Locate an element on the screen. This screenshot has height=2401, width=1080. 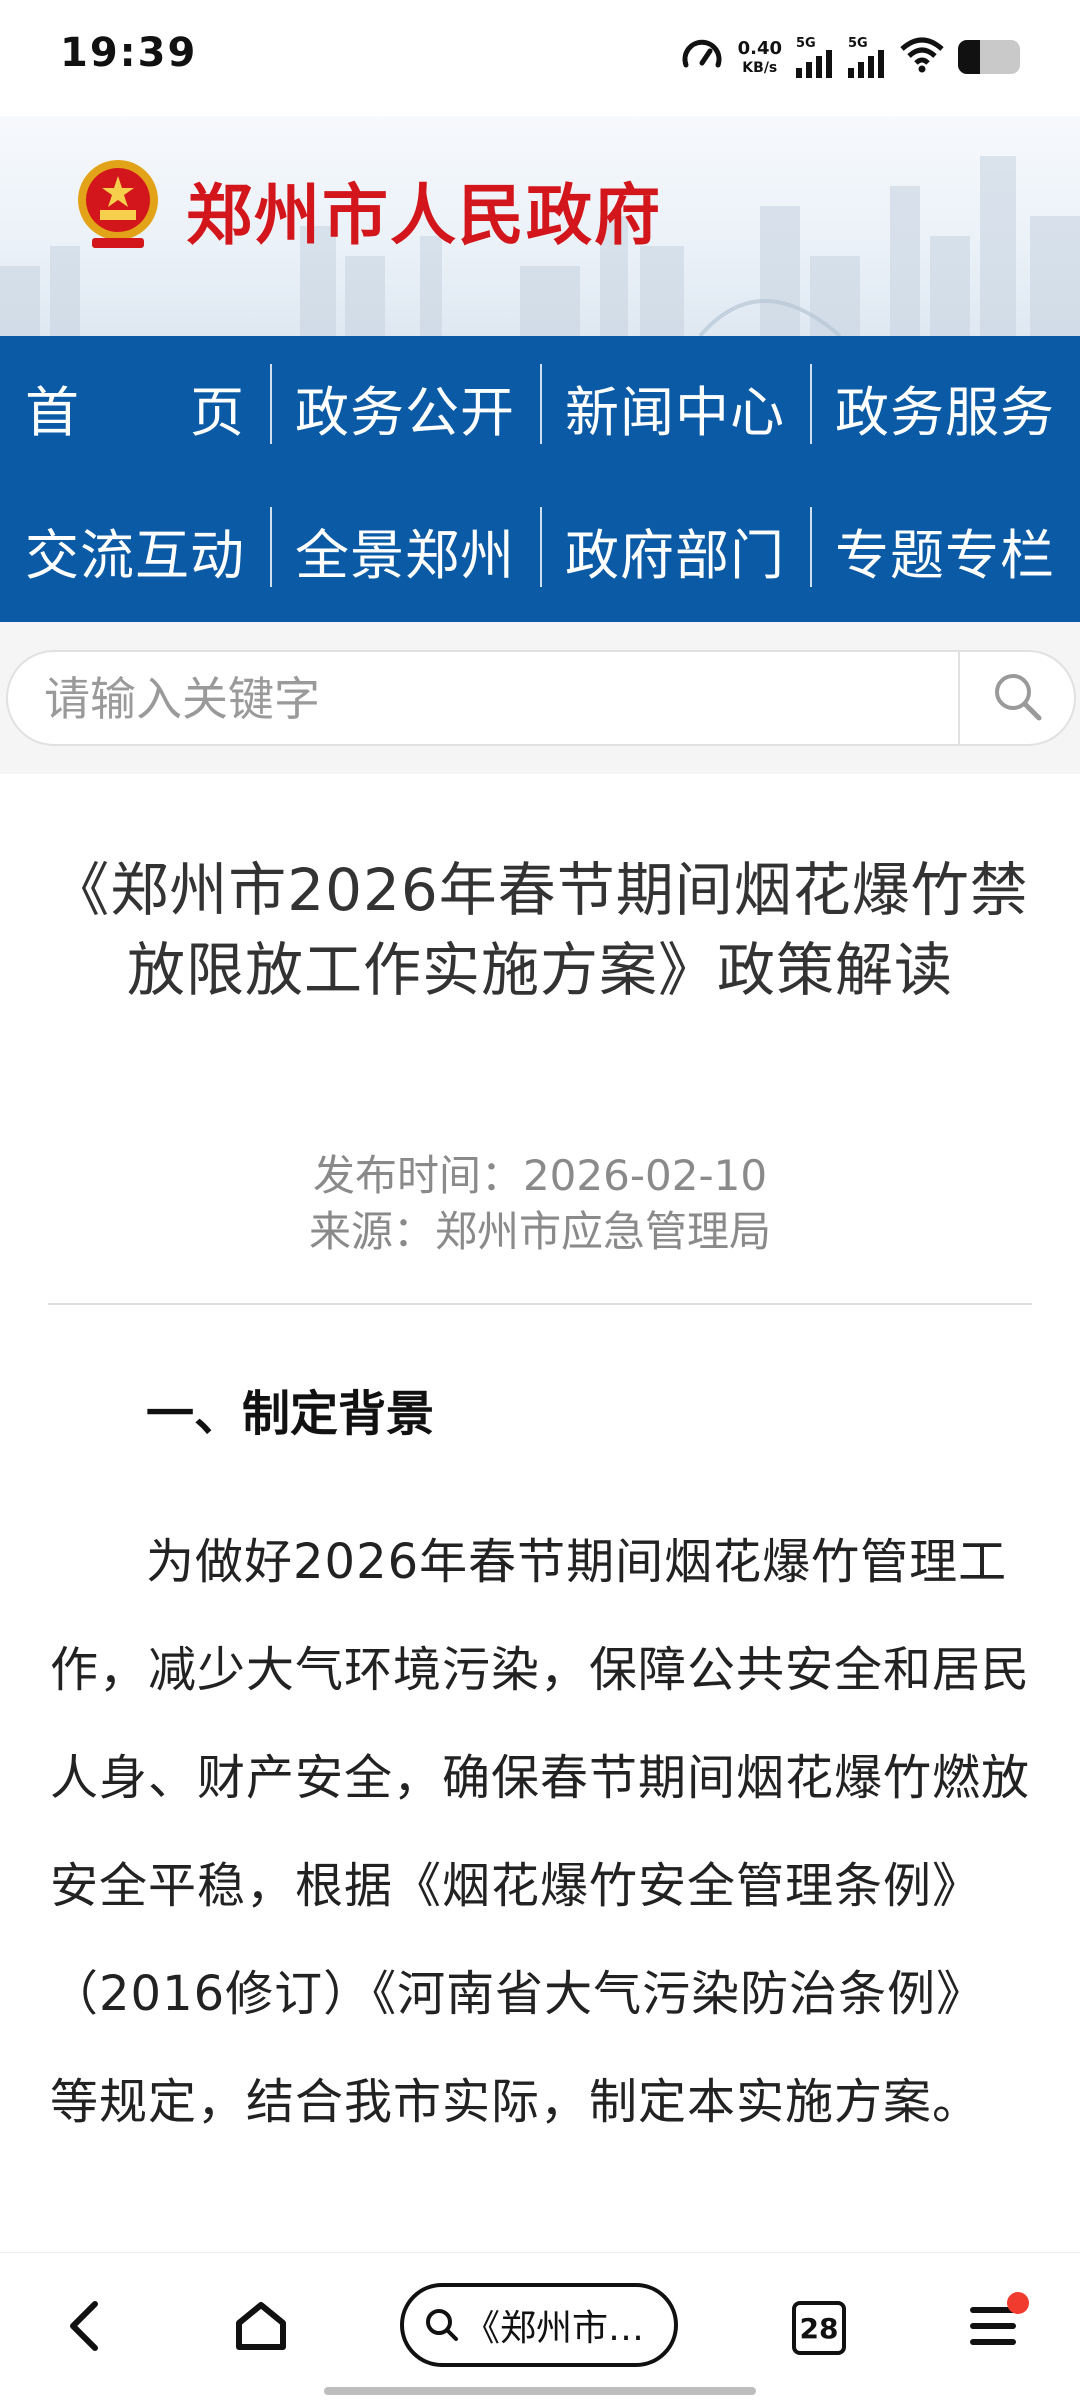
home-button is located at coordinates (261, 2328).